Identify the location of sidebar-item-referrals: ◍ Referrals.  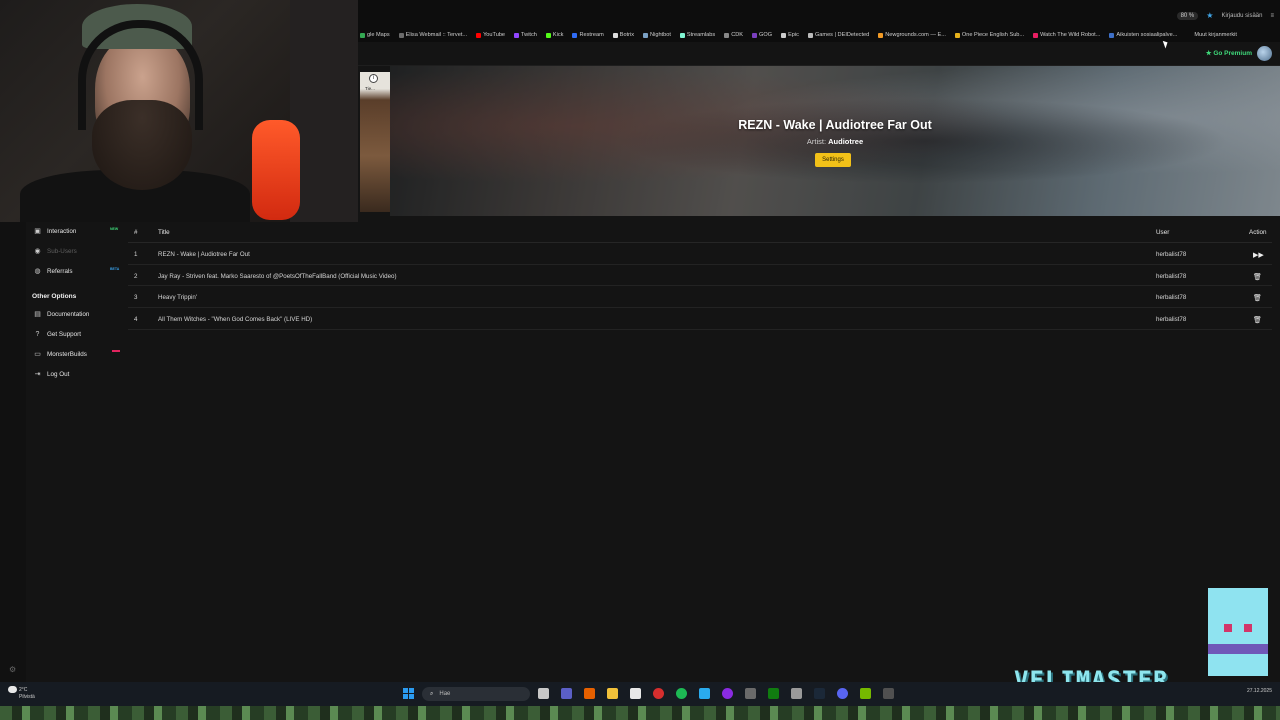
(53, 271).